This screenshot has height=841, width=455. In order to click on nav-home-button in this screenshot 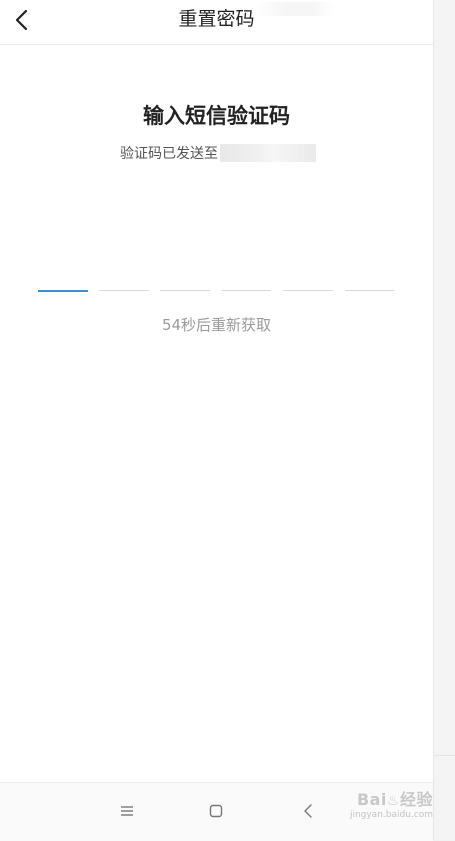, I will do `click(216, 811)`.